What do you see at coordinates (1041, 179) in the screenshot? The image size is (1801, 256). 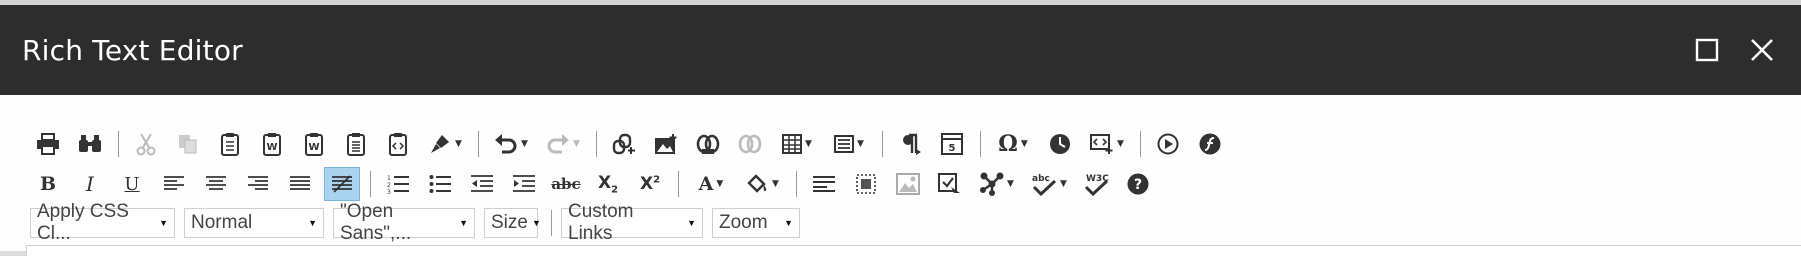 I see `svg-text: abc` at bounding box center [1041, 179].